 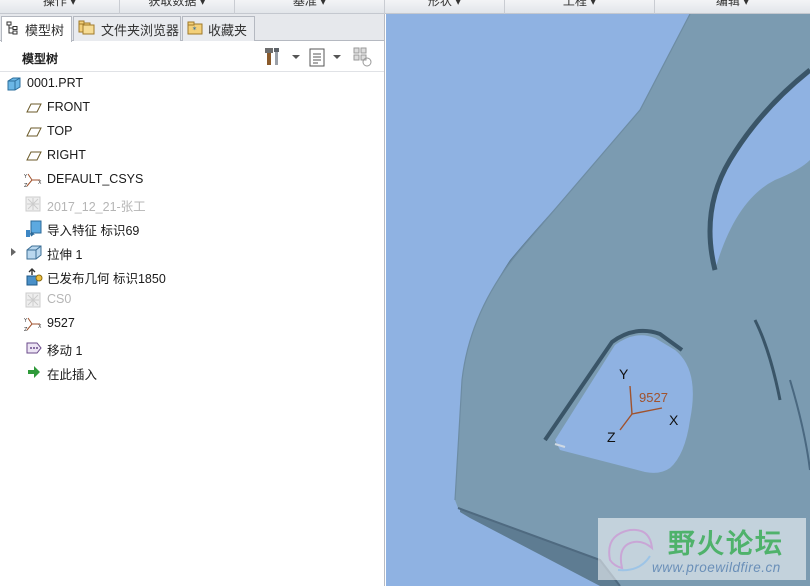 I want to click on tree-item-label: CS0, so click(x=59, y=299).